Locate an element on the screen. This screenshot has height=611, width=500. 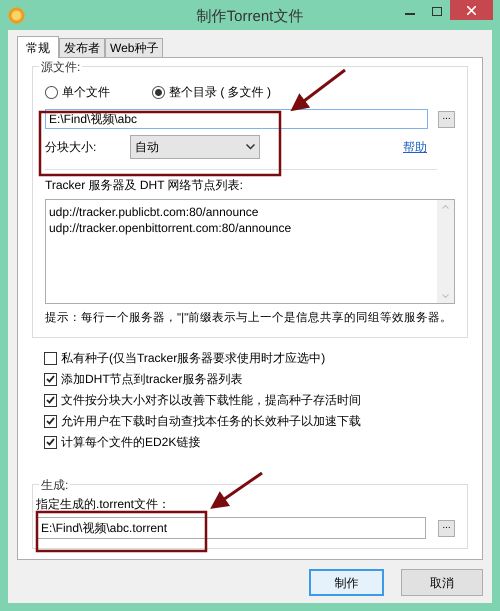
hint-text: 提示：每行一个服务器，"|"前缀表示与上一个是信息共享的同组等效服务器。 is located at coordinates (249, 318).